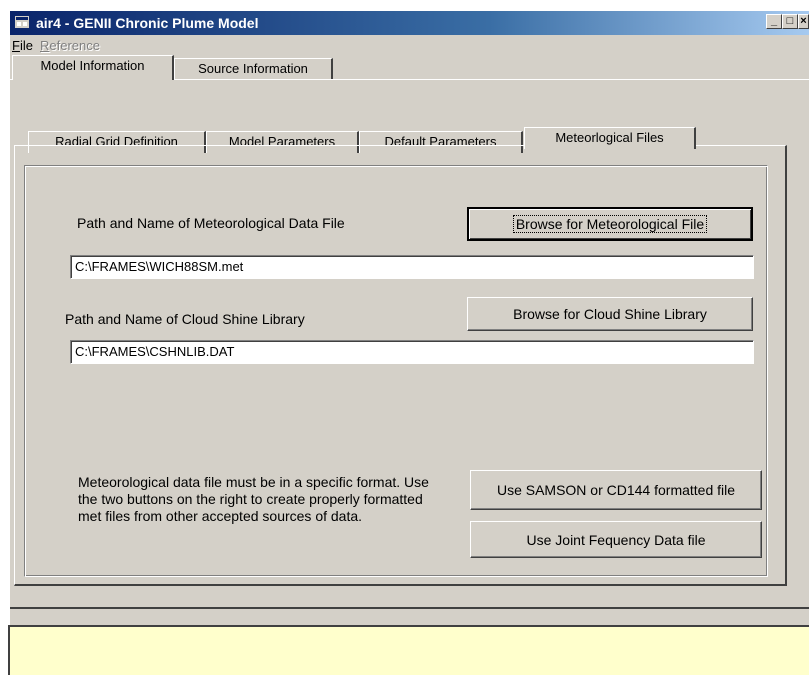  I want to click on browse-met-file-label: Browse for Meteorological File, so click(610, 224).